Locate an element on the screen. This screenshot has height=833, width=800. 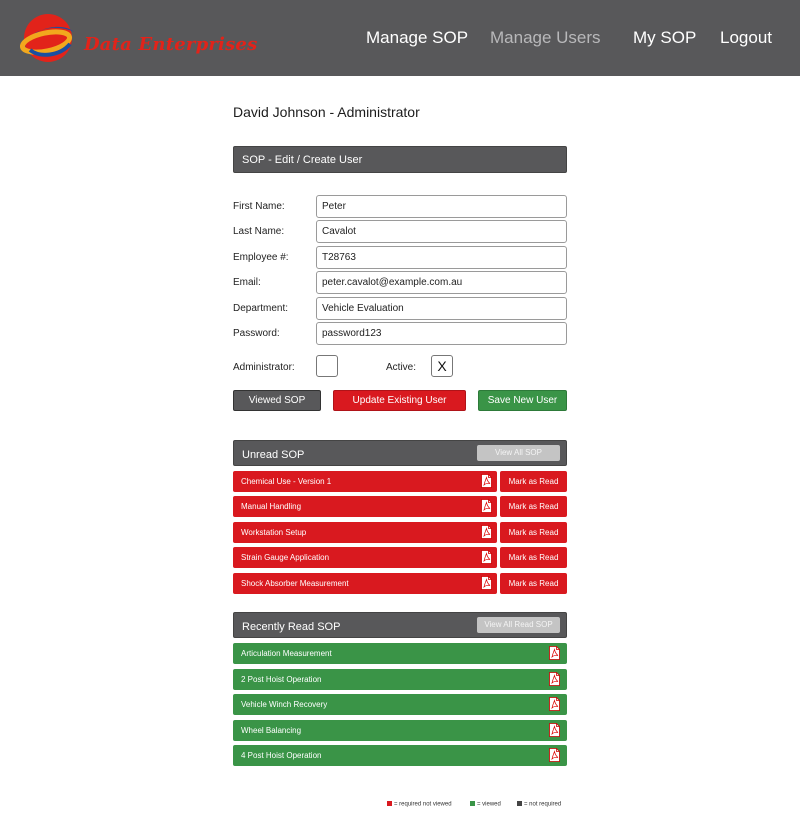
company-logo-icon is located at coordinates (47, 38).